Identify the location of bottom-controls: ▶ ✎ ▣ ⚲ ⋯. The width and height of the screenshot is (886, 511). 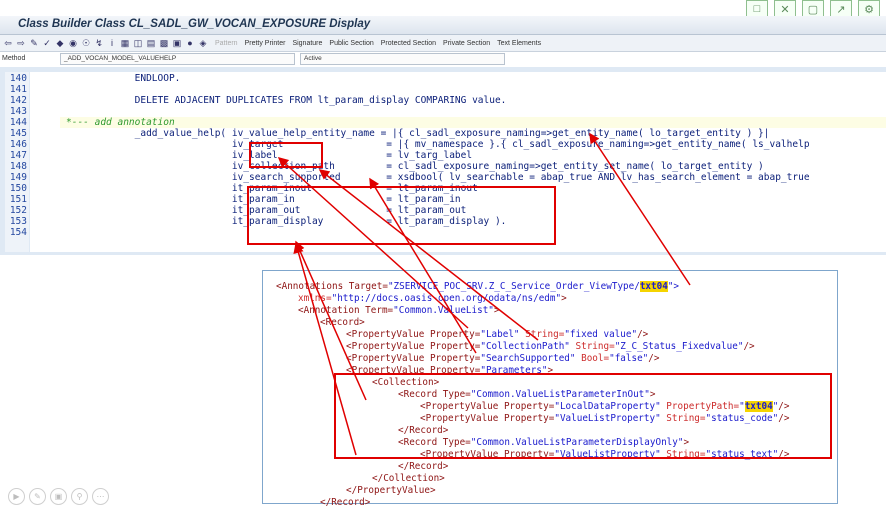
(58, 496).